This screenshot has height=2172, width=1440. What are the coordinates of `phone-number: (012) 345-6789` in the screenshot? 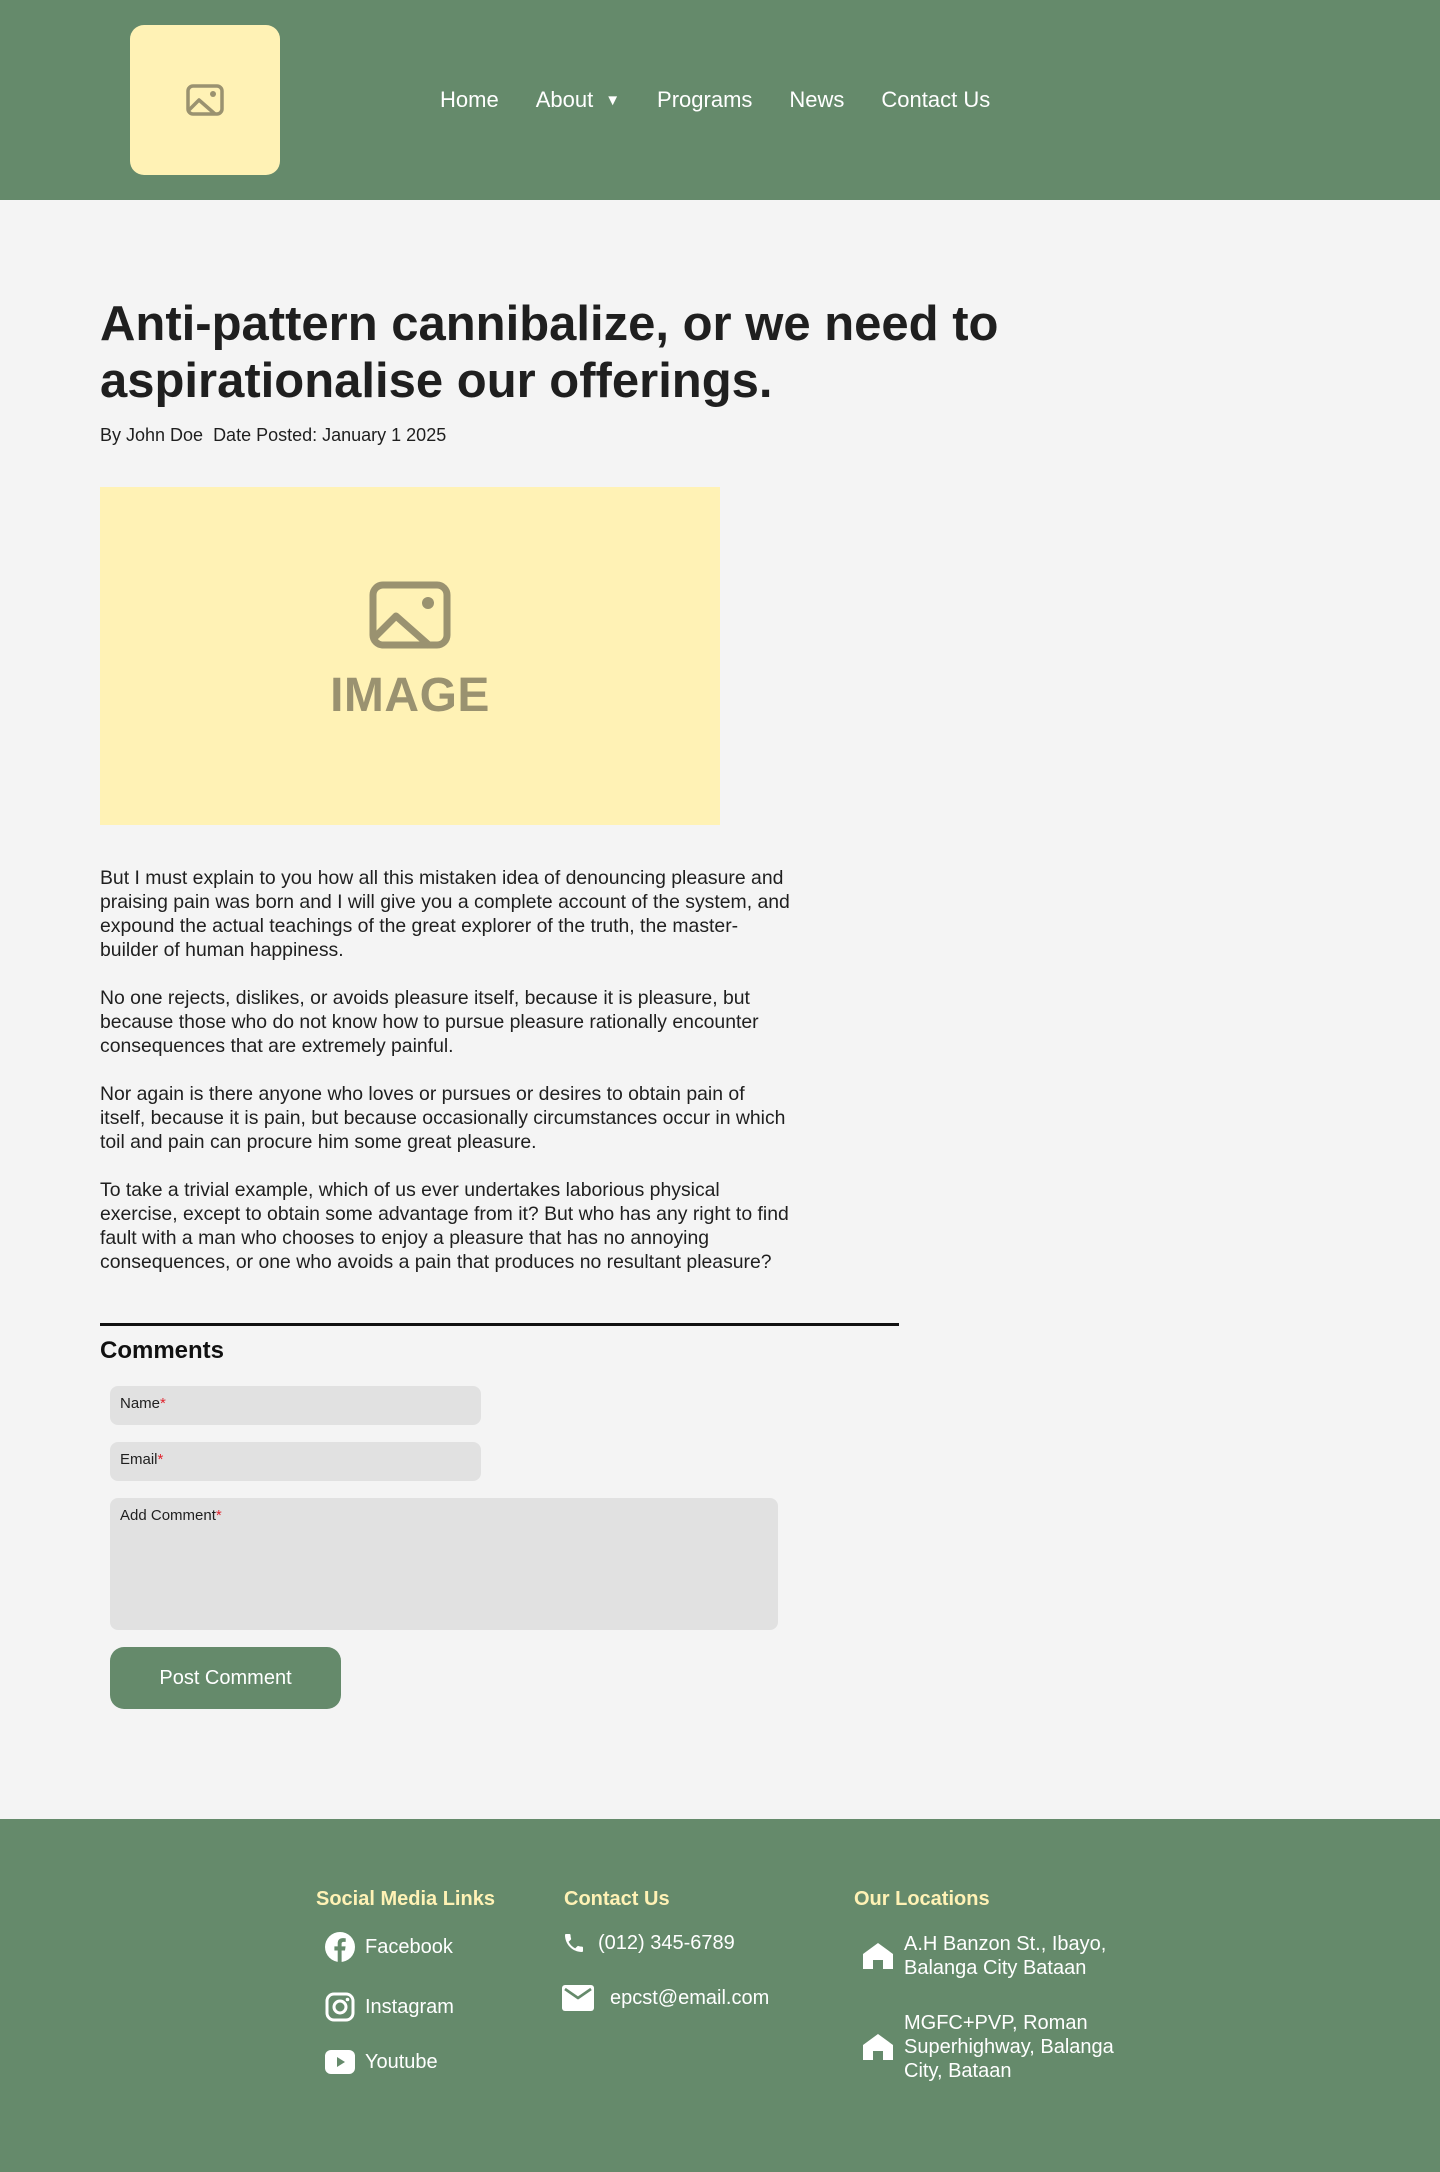 It's located at (666, 1942).